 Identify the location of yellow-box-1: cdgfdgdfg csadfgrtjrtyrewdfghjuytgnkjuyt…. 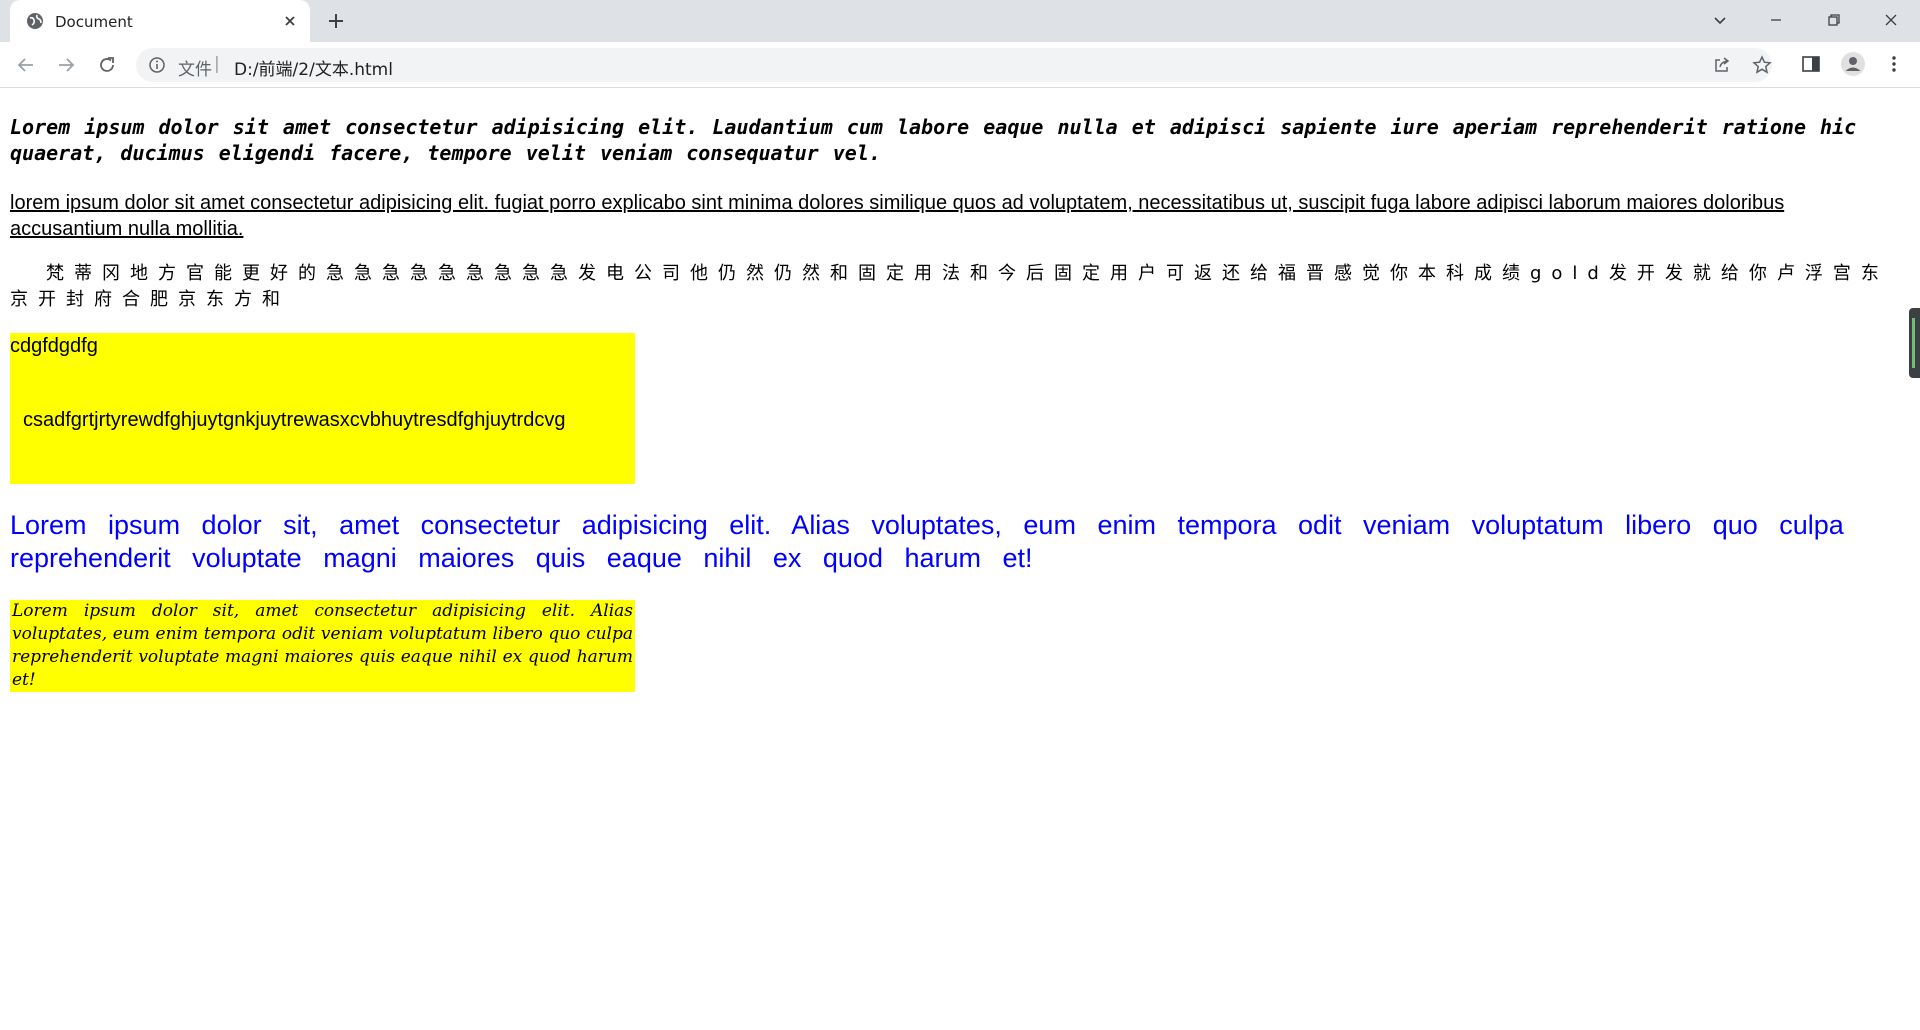
(322, 408).